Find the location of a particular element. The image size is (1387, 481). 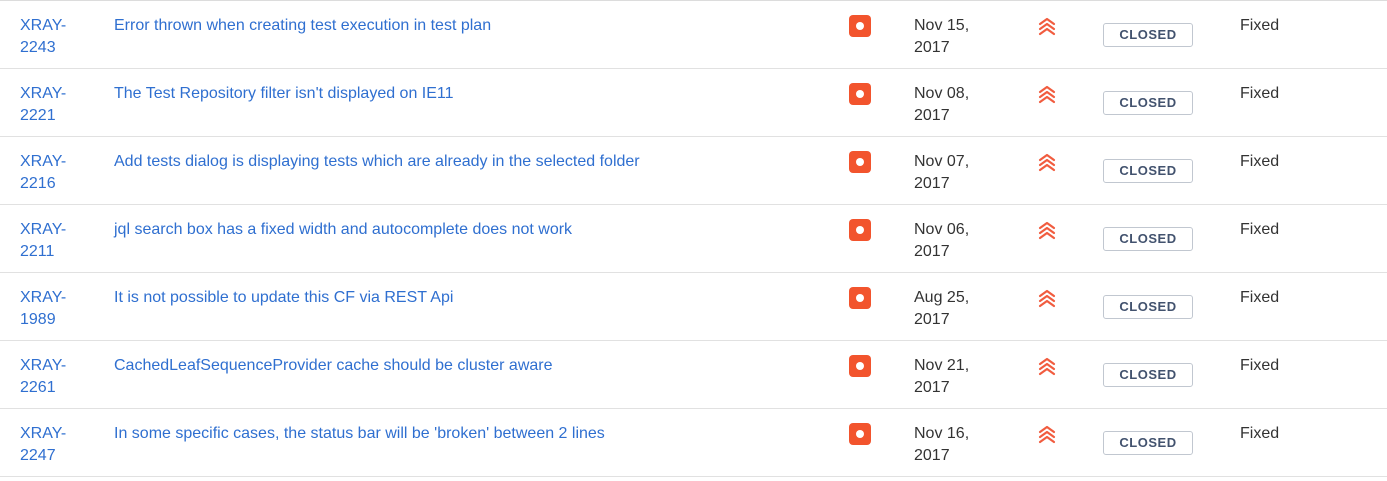

issue-key-number: 2261 is located at coordinates (38, 387).